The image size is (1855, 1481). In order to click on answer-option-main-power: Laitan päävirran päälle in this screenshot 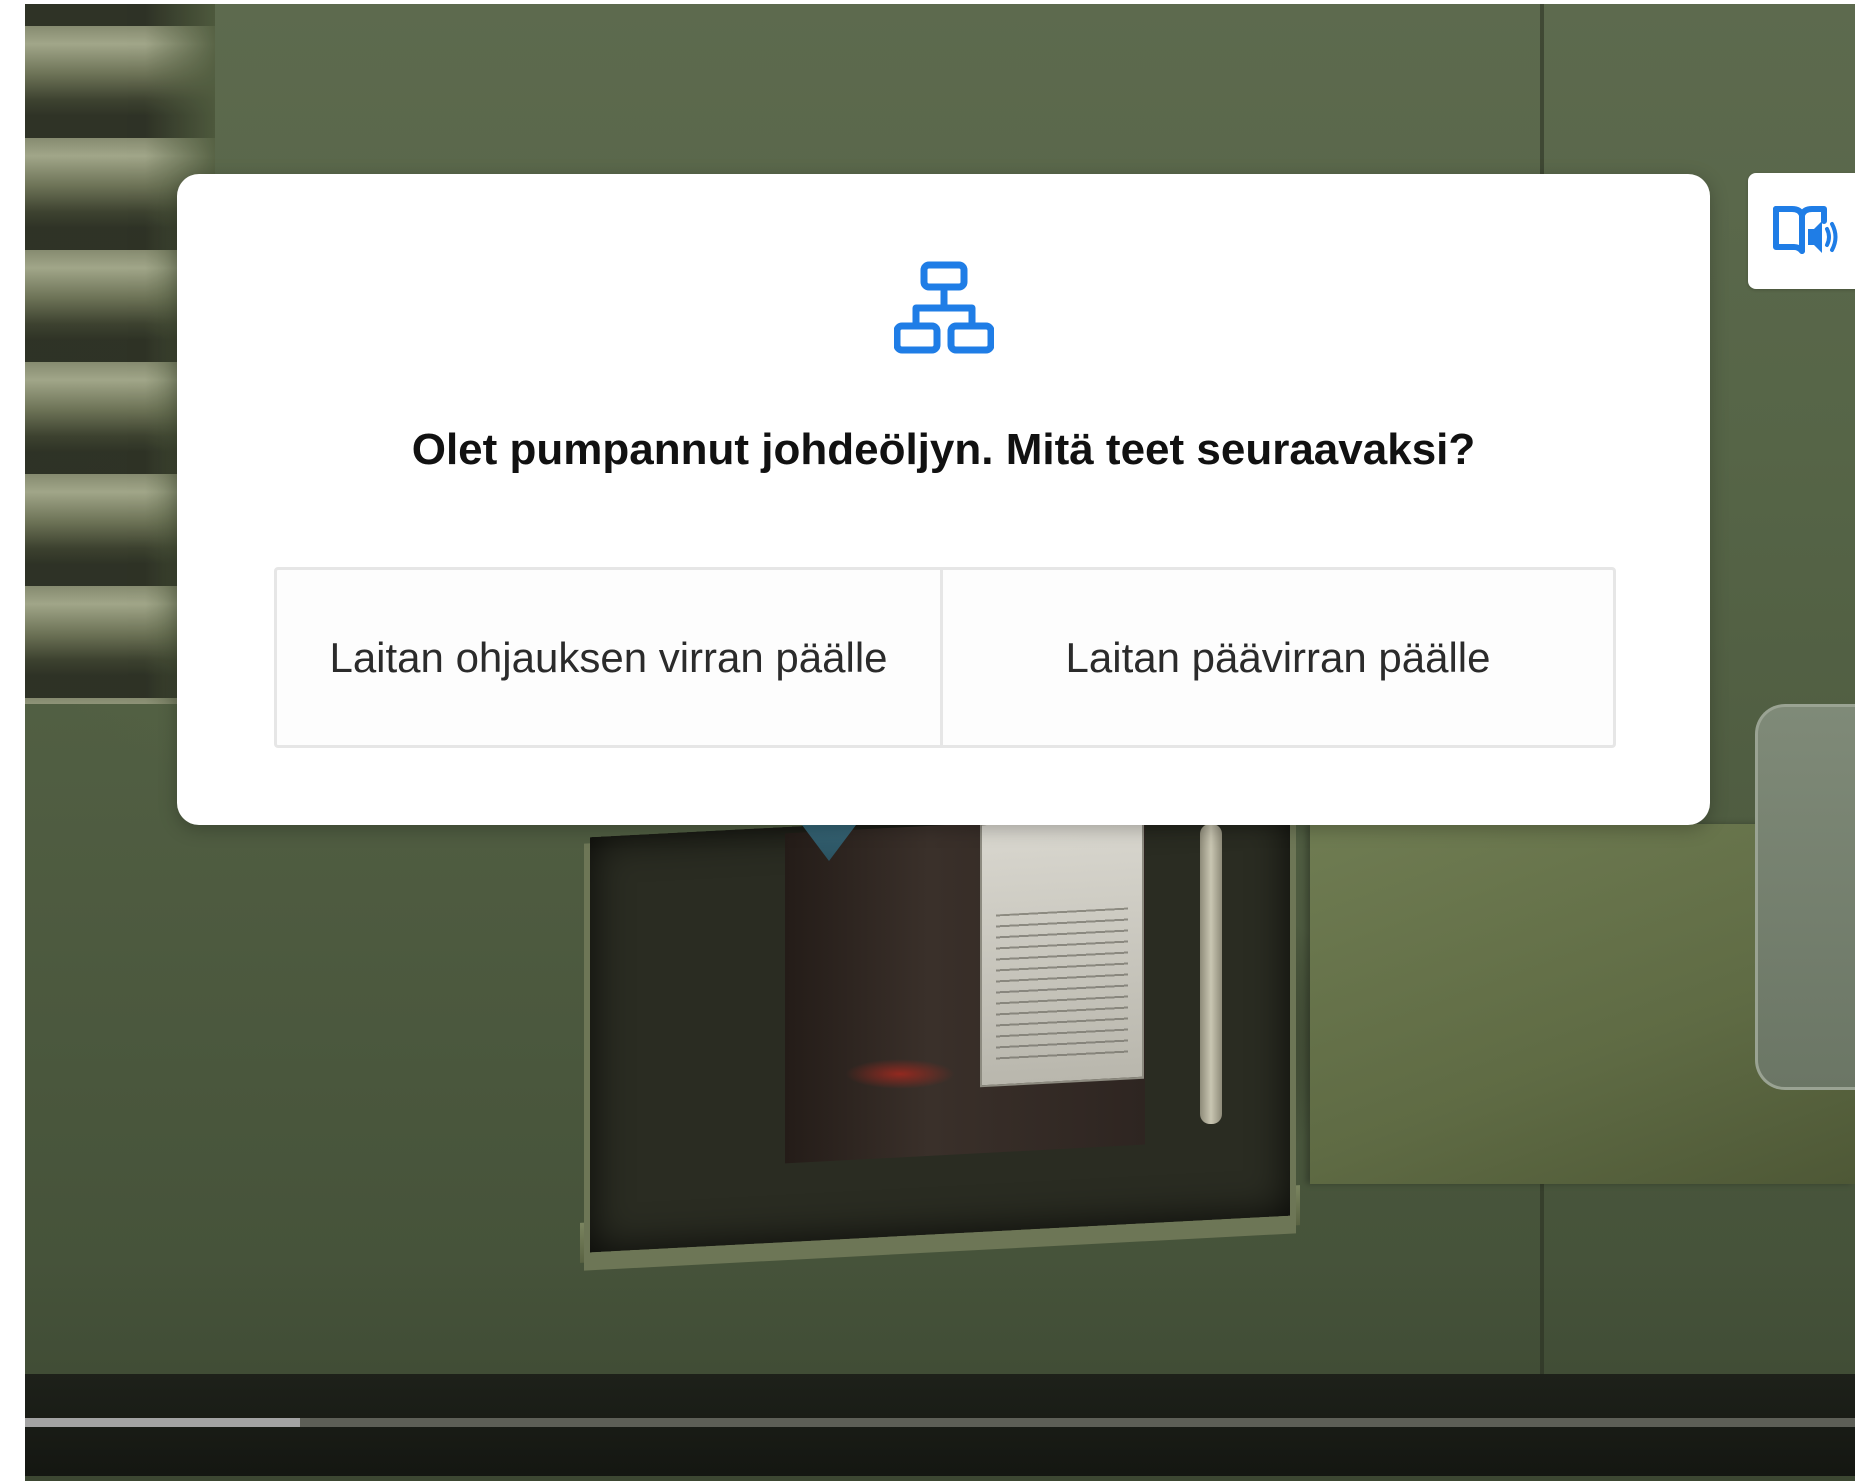, I will do `click(1278, 657)`.